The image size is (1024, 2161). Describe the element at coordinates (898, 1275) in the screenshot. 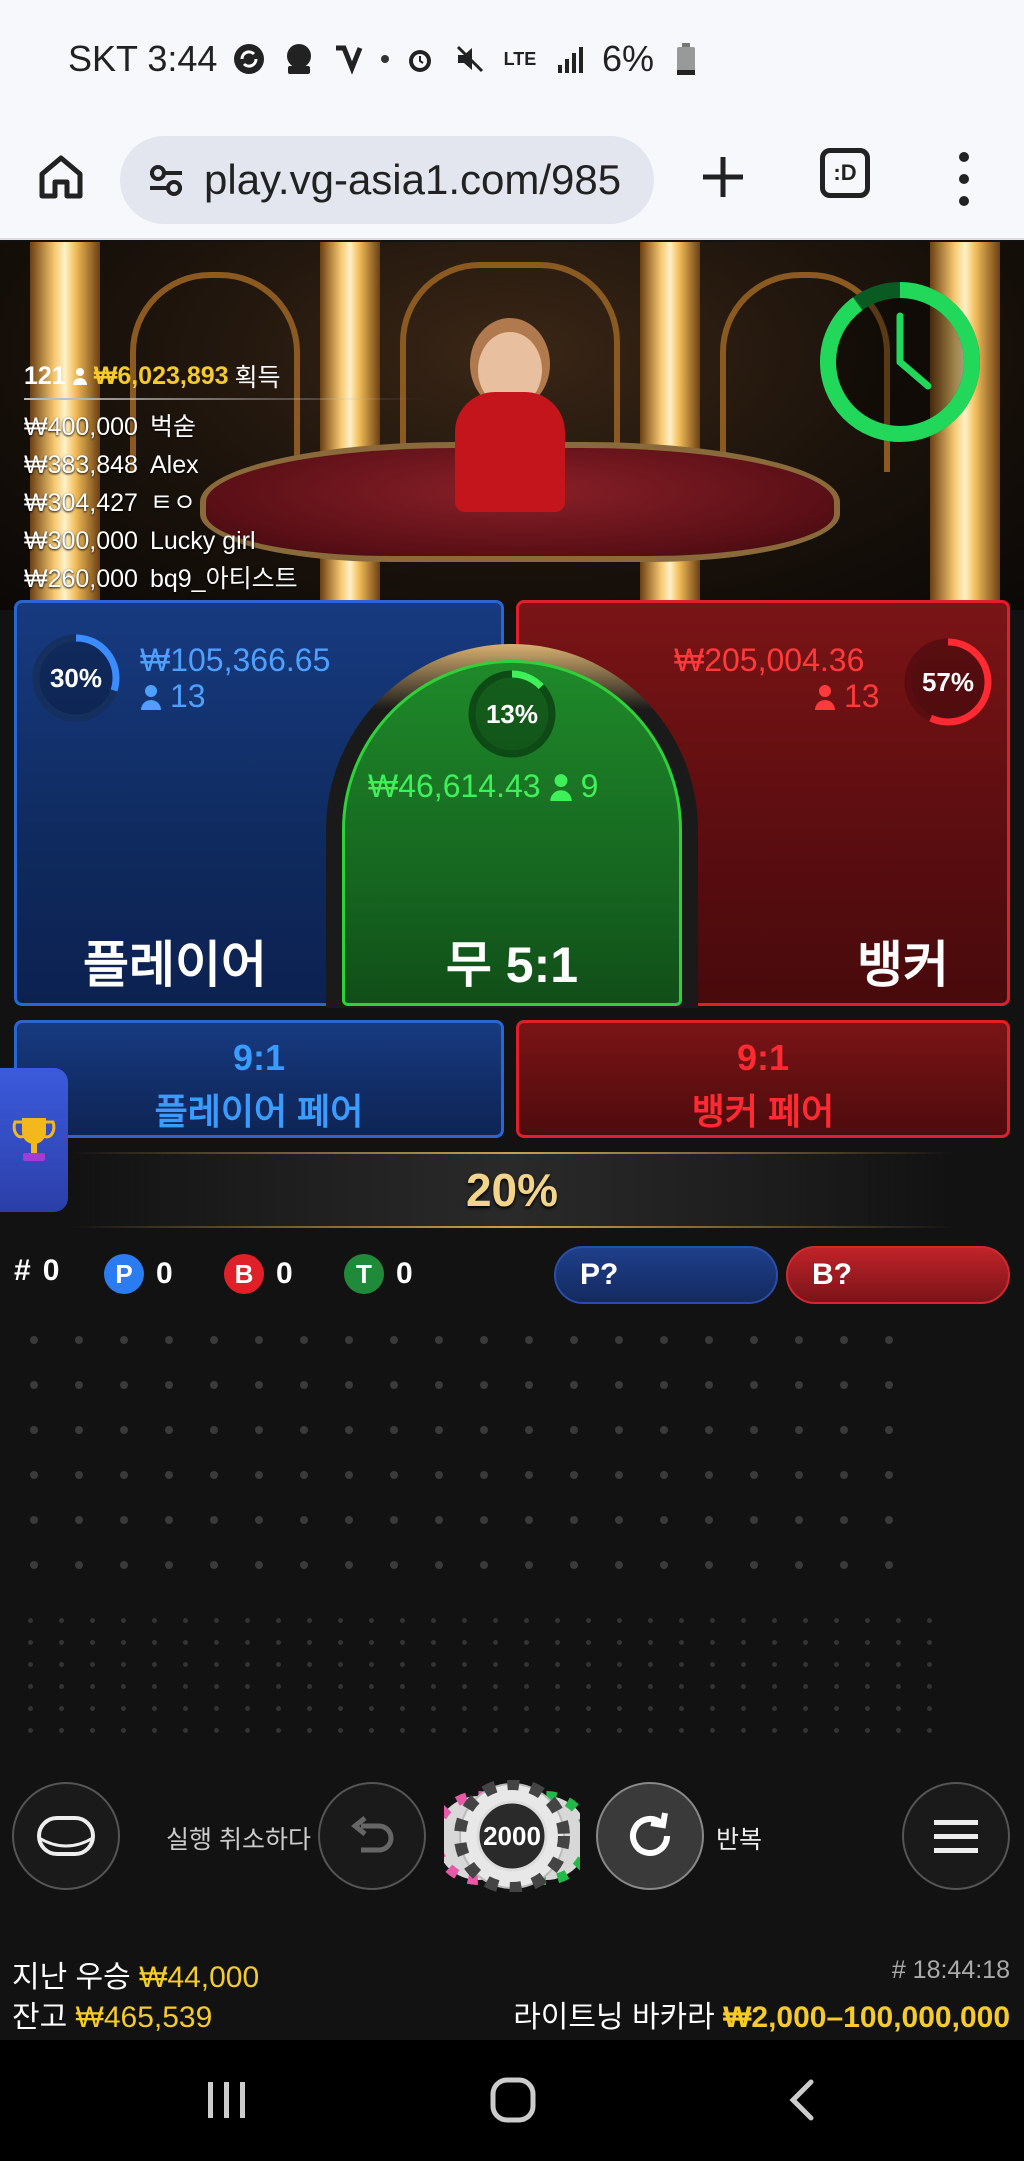

I see `predict-banker-button: B?` at that location.